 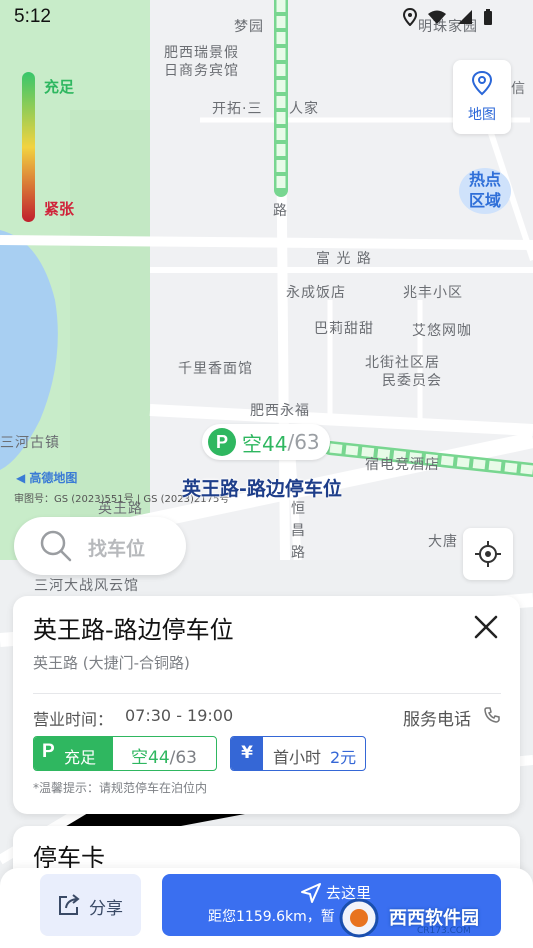 What do you see at coordinates (518, 89) in the screenshot?
I see `map-label: 信` at bounding box center [518, 89].